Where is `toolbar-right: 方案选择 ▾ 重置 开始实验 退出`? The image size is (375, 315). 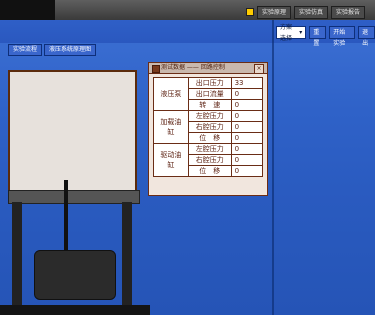 toolbar-right: 方案选择 ▾ 重置 开始实验 退出 is located at coordinates (325, 35).